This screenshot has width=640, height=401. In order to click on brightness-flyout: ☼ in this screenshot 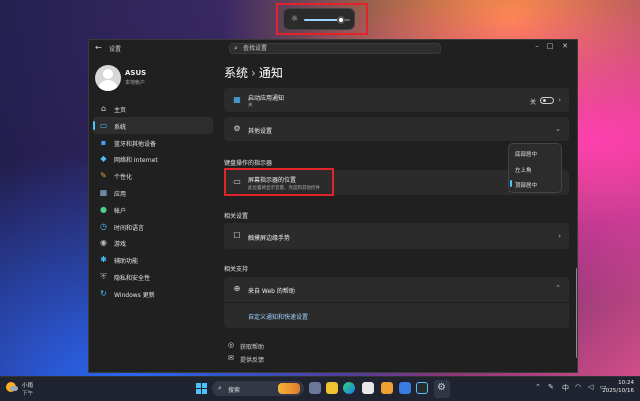, I will do `click(319, 19)`.